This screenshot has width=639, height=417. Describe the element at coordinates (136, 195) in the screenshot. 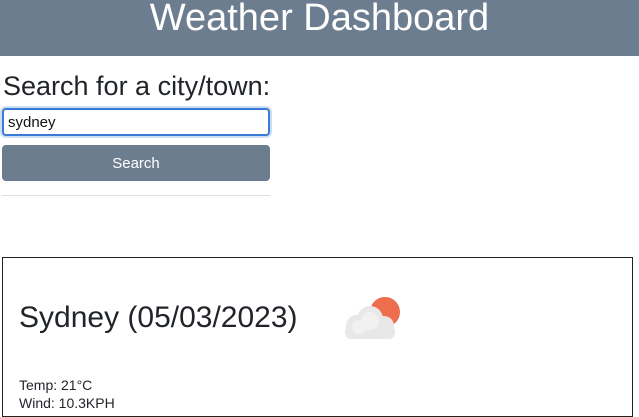

I see `search-history-divider` at that location.